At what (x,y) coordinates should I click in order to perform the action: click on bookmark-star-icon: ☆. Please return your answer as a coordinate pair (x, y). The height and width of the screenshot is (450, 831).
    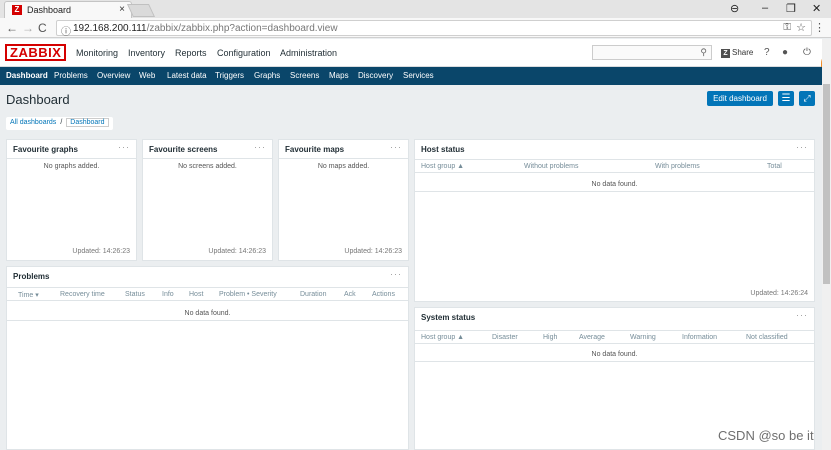
    Looking at the image, I should click on (801, 27).